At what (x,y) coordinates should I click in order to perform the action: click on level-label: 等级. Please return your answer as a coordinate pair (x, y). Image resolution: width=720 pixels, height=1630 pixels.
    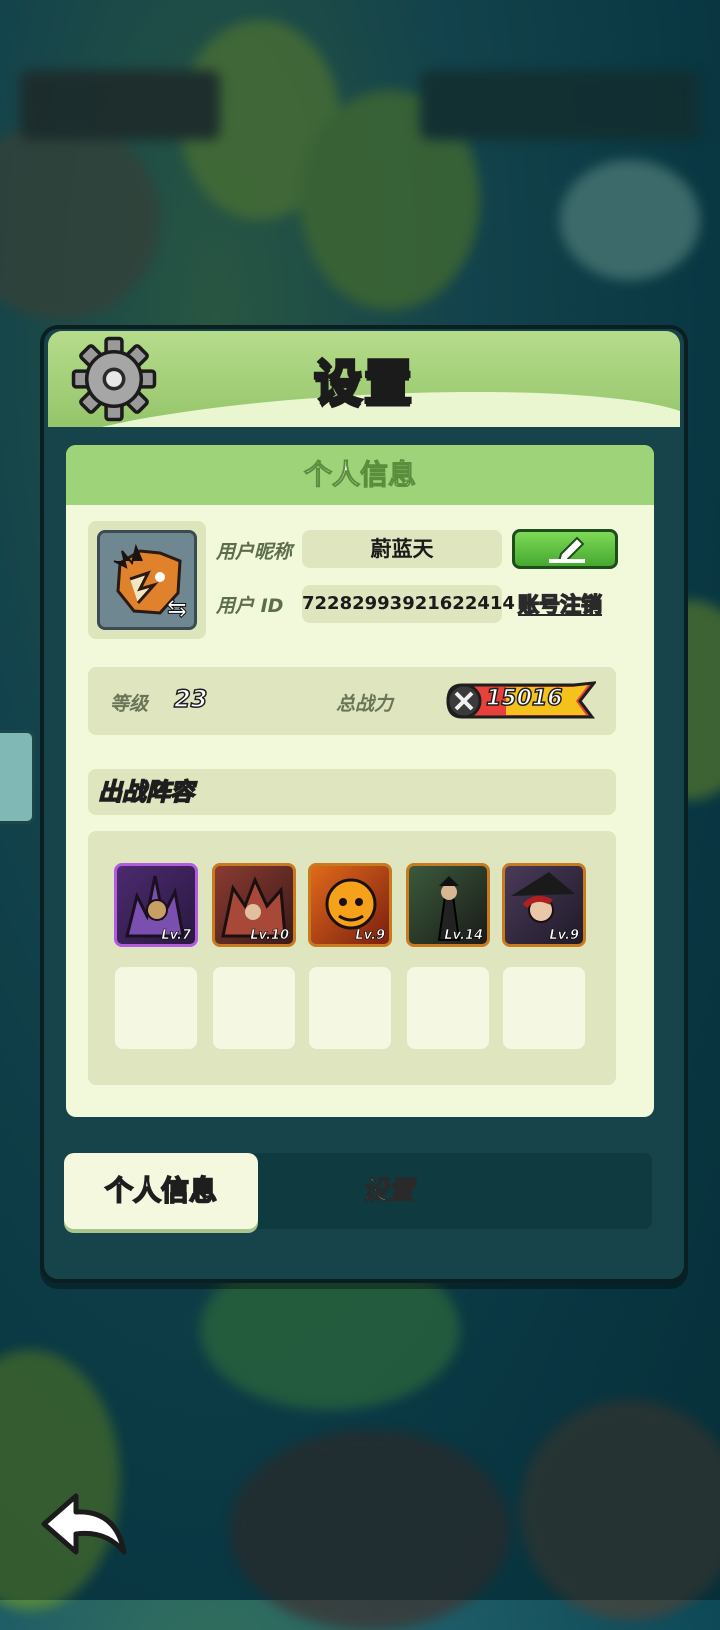
    Looking at the image, I should click on (129, 704).